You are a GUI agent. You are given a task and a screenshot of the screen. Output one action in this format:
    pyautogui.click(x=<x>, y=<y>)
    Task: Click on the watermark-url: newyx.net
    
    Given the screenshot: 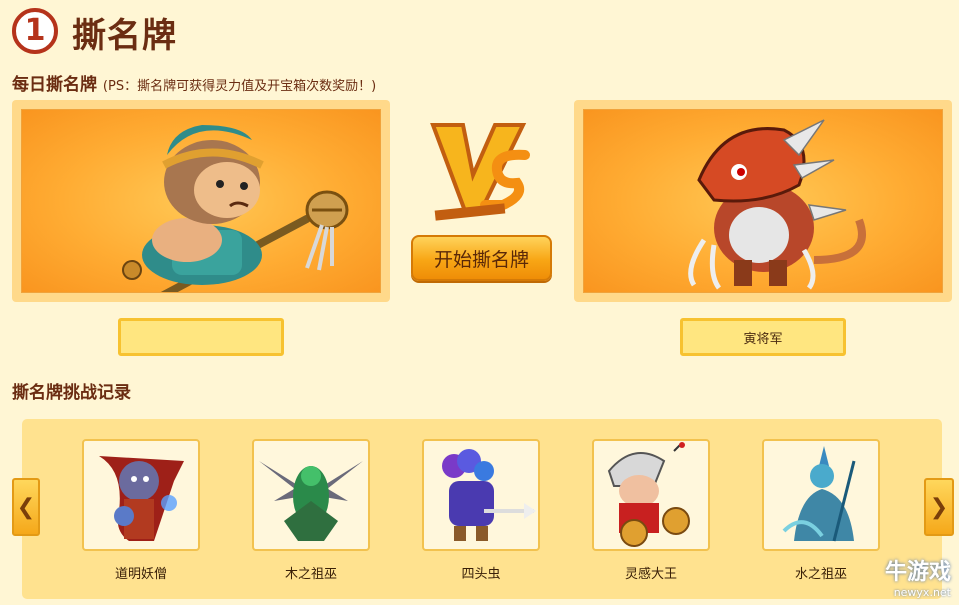 What is the action you would take?
    pyautogui.click(x=922, y=592)
    